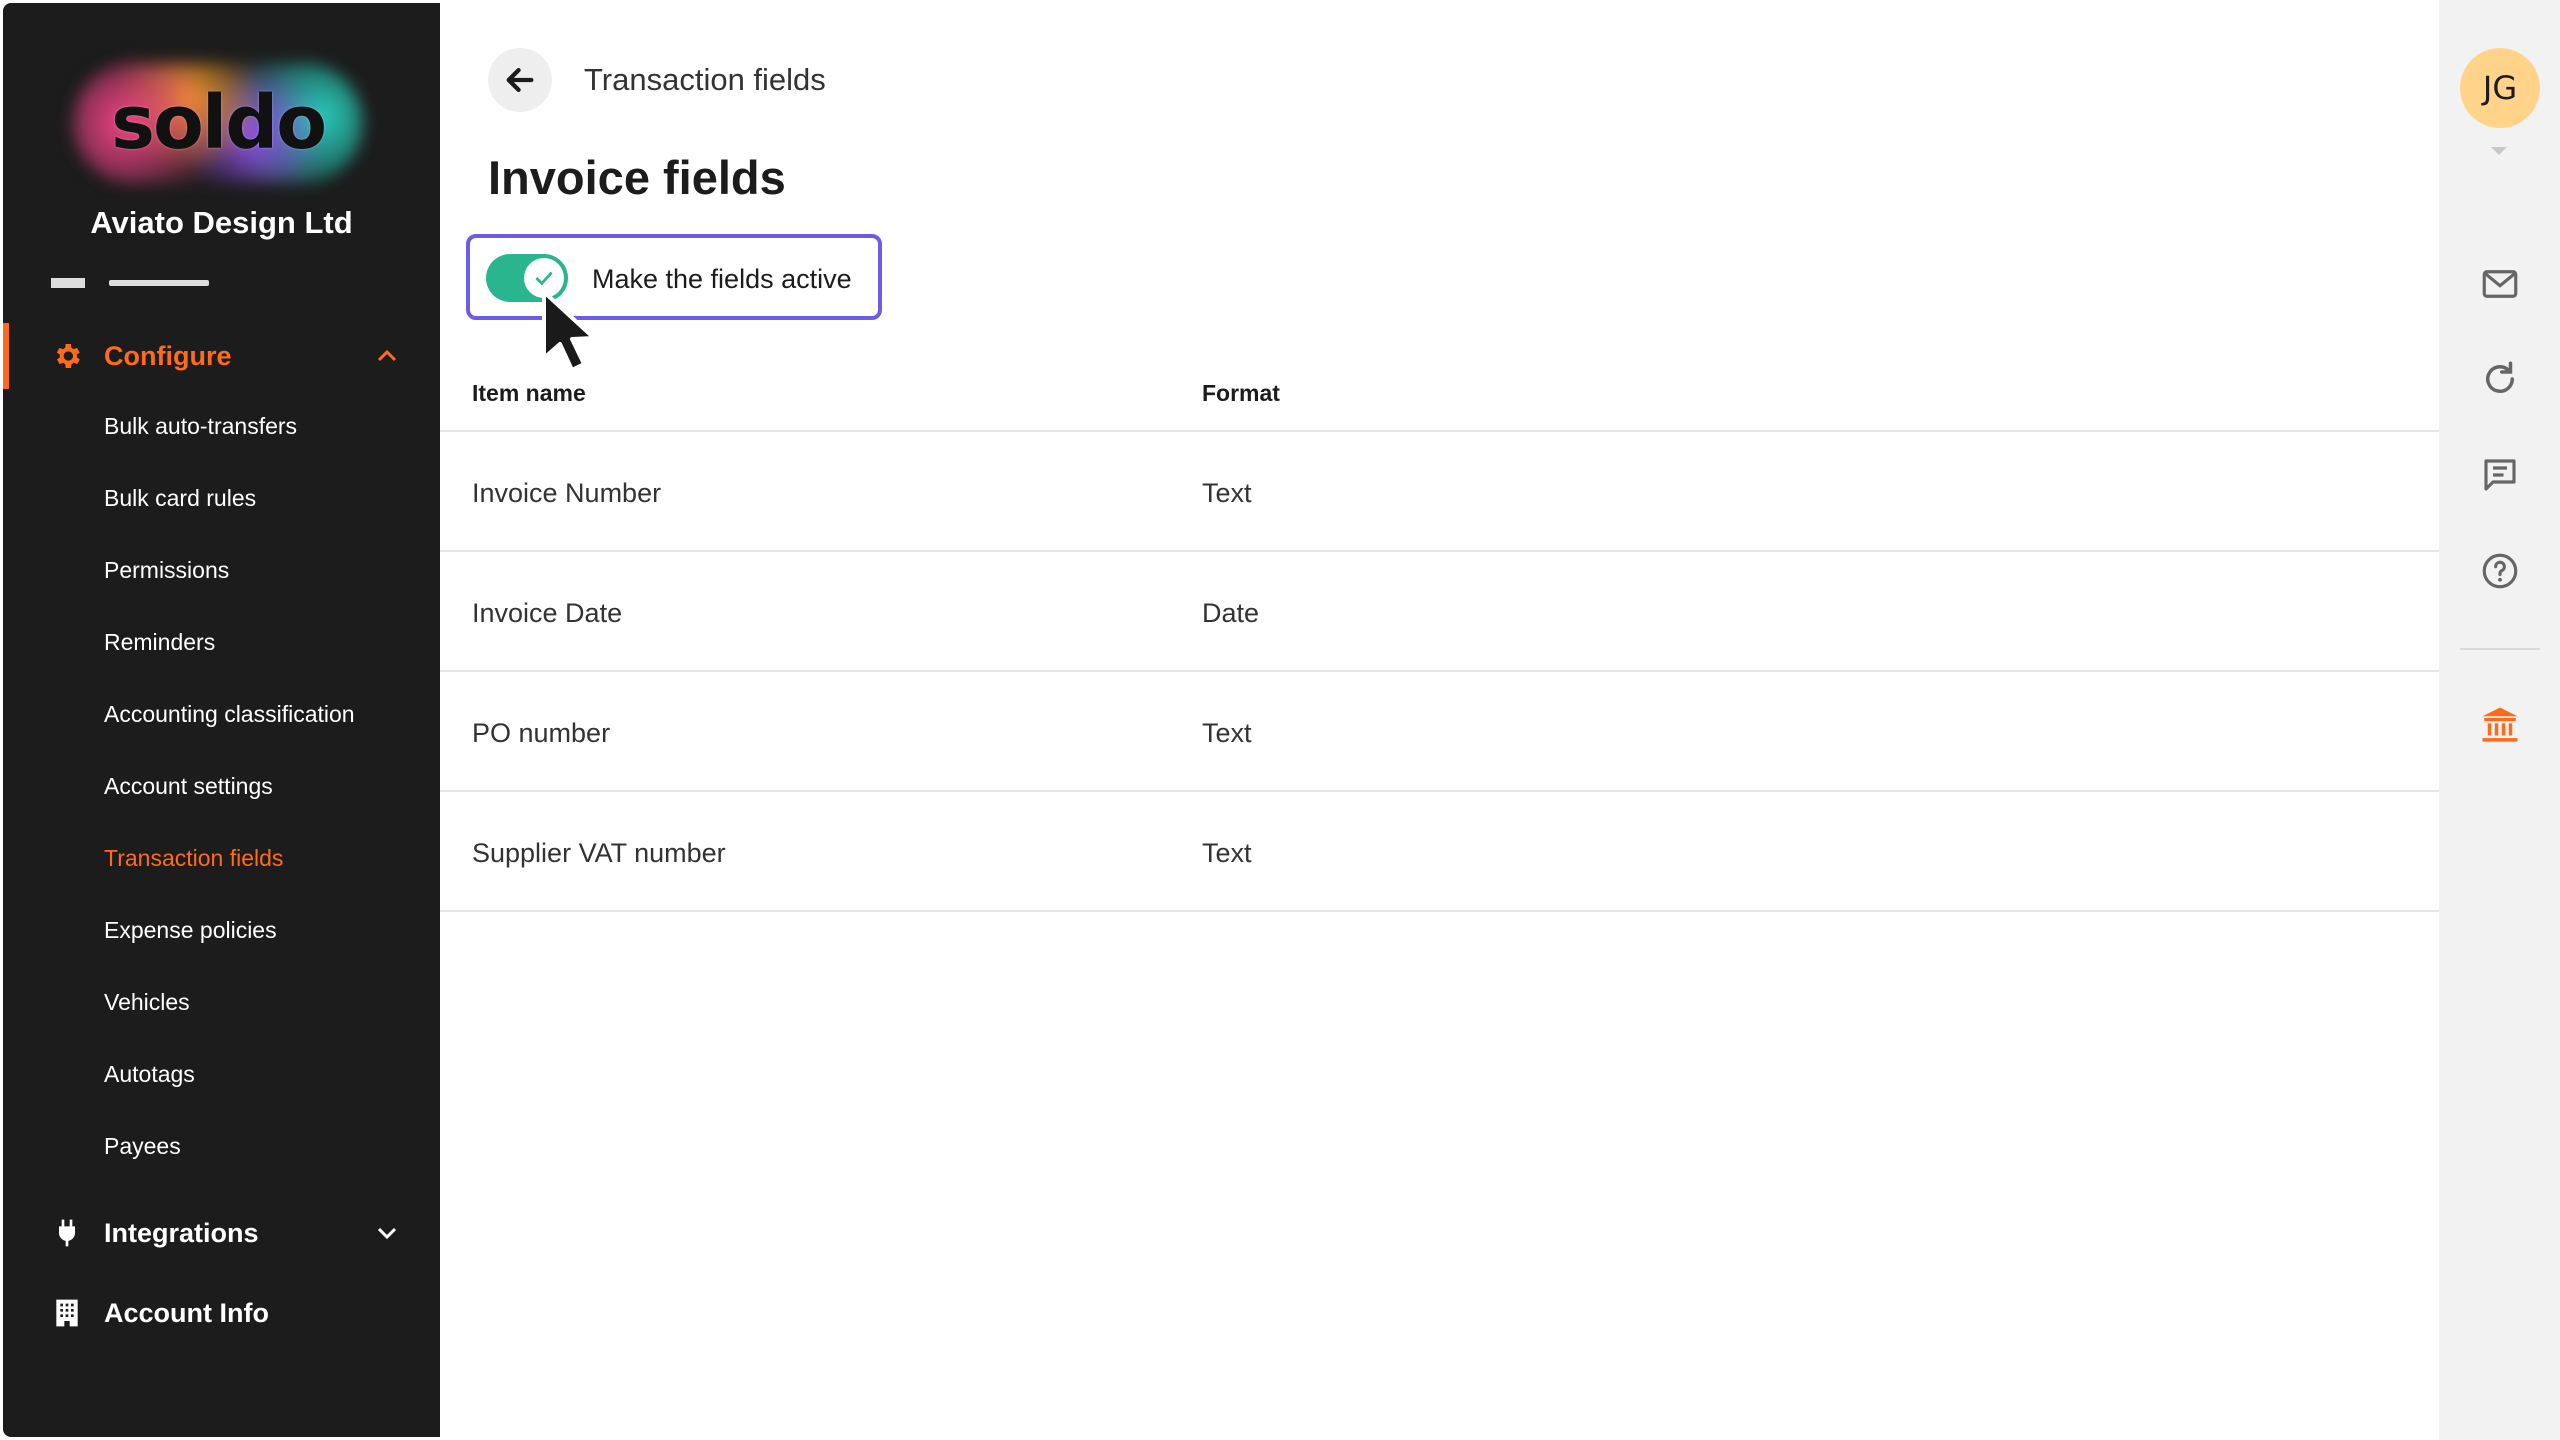  I want to click on cell-item-name: Invoice Number, so click(567, 493).